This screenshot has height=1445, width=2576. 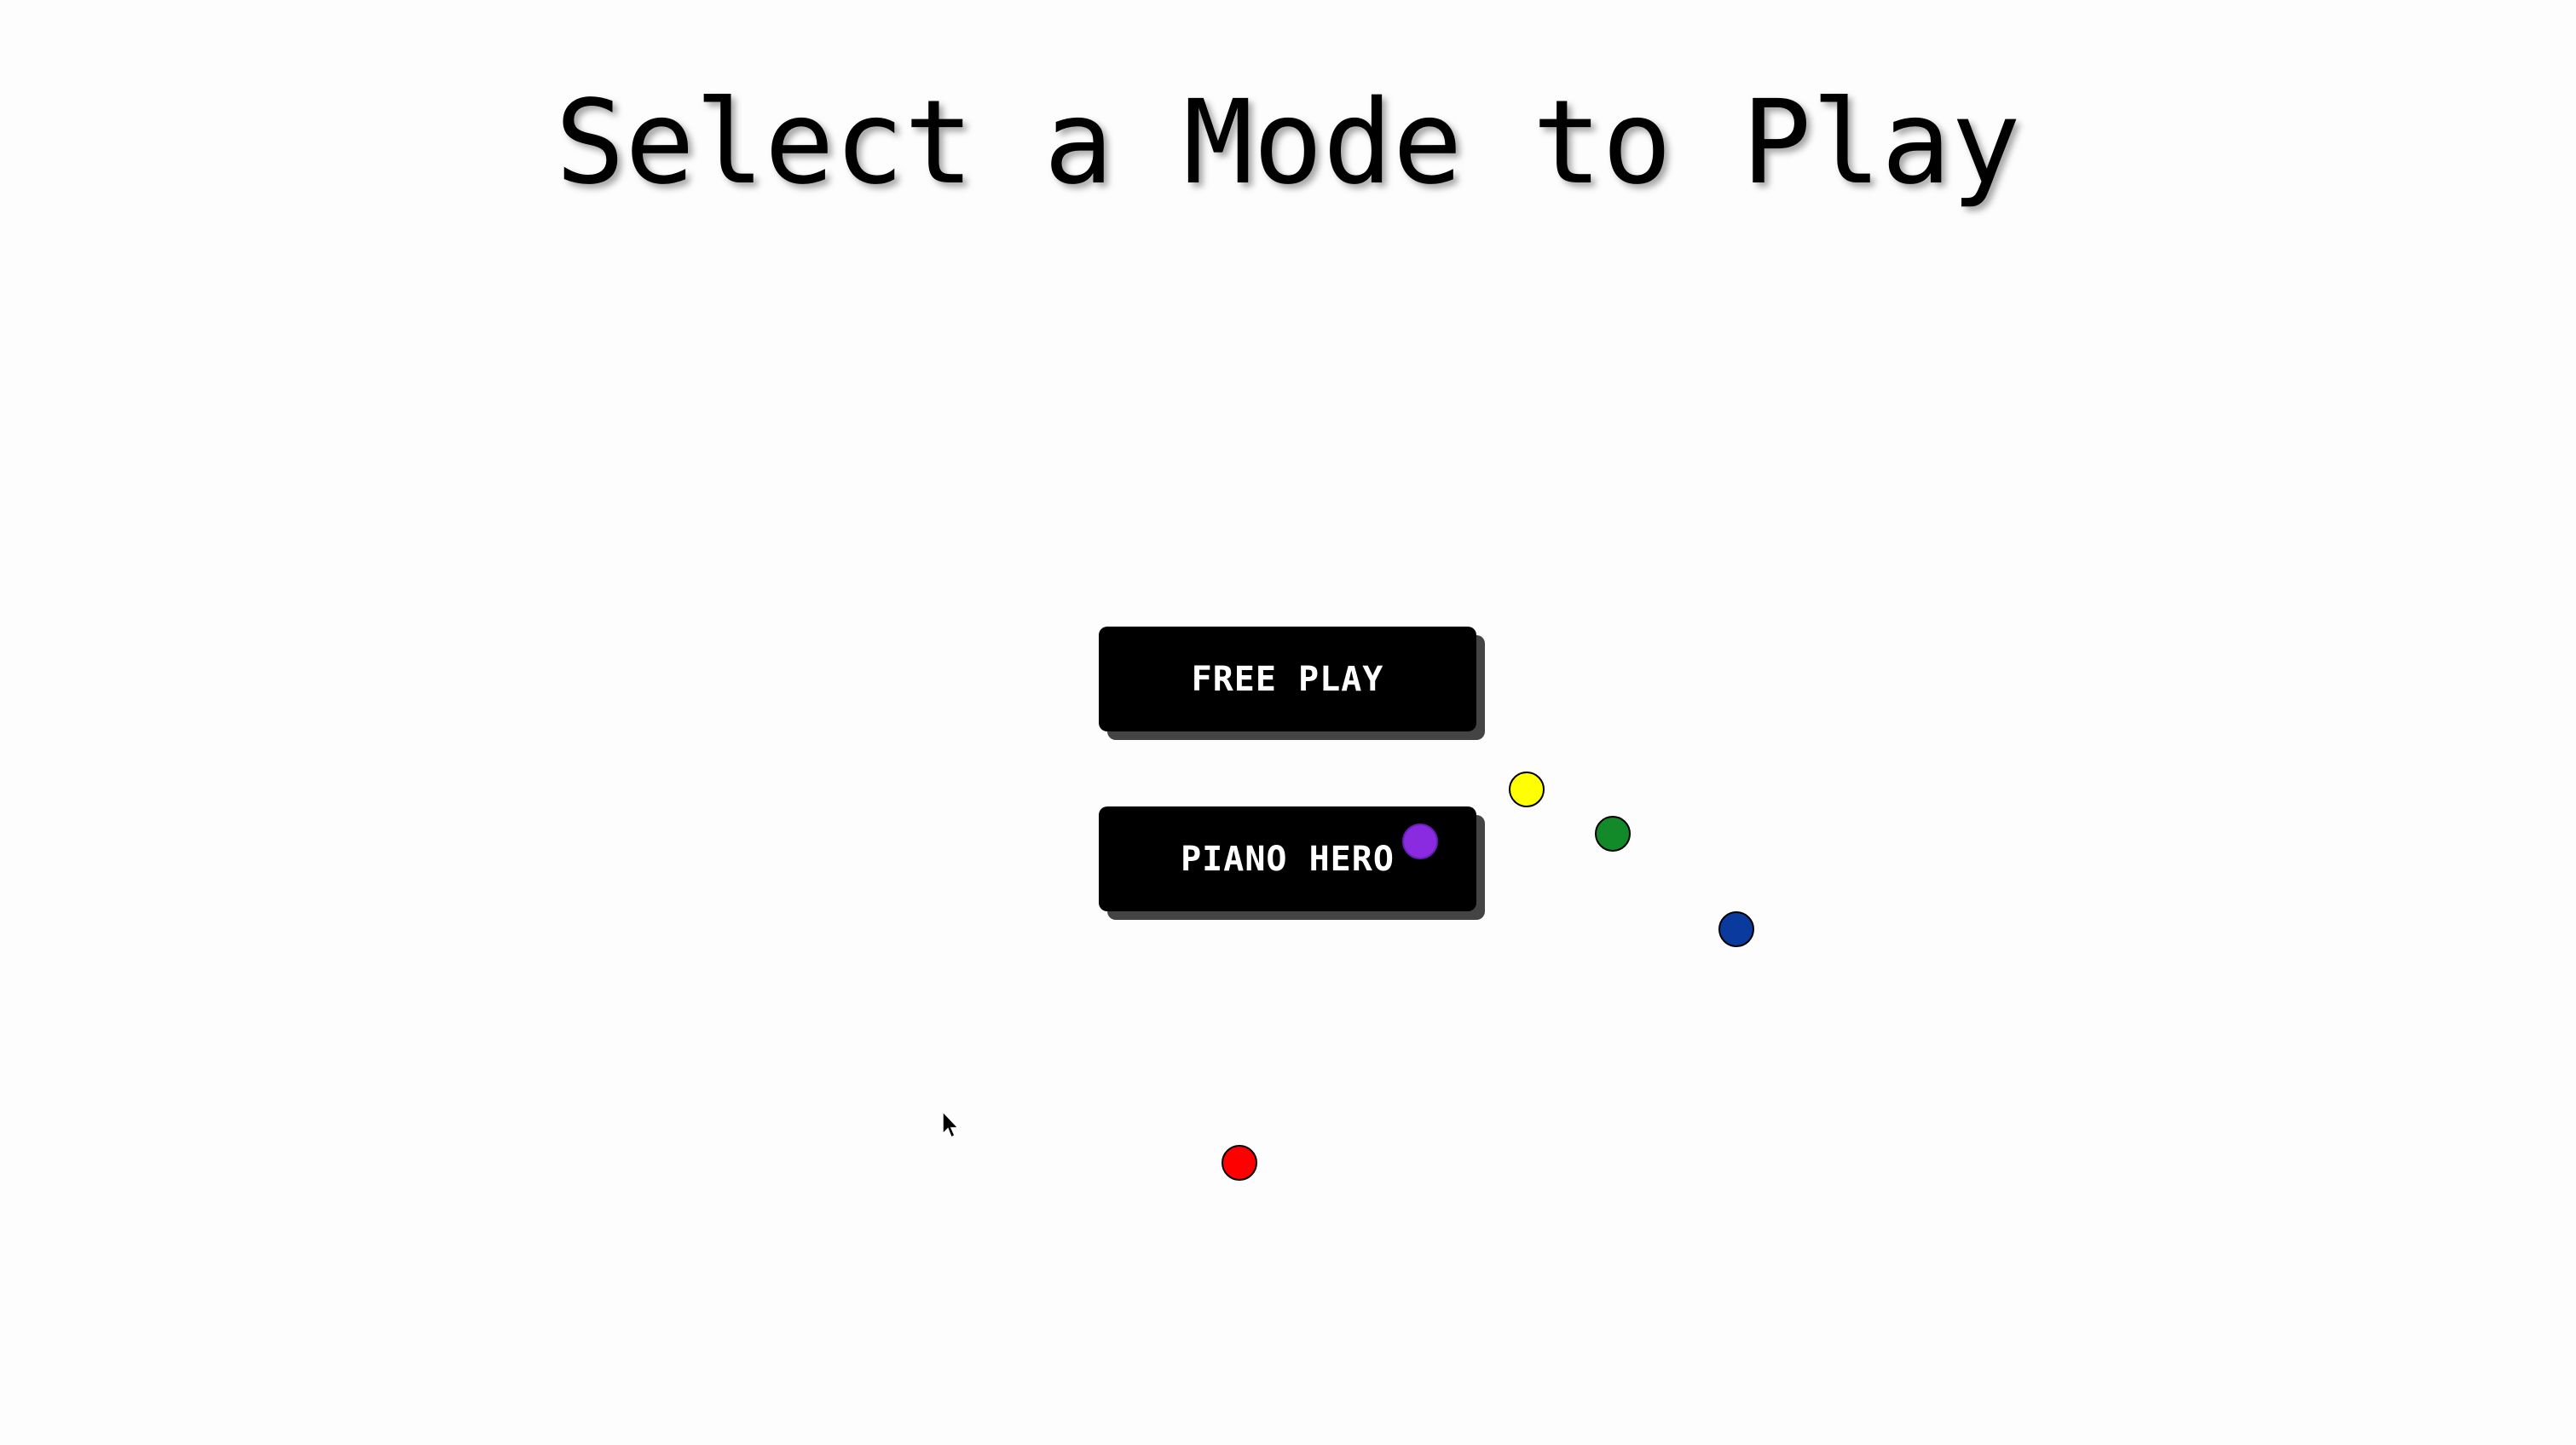 I want to click on purple-ball, so click(x=1420, y=842).